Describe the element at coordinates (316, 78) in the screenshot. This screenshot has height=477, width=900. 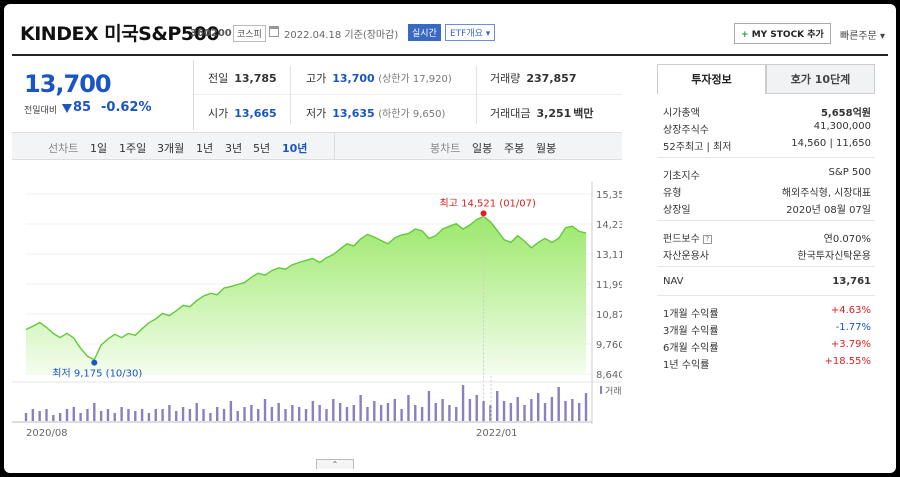
I see `high-label: 고가` at that location.